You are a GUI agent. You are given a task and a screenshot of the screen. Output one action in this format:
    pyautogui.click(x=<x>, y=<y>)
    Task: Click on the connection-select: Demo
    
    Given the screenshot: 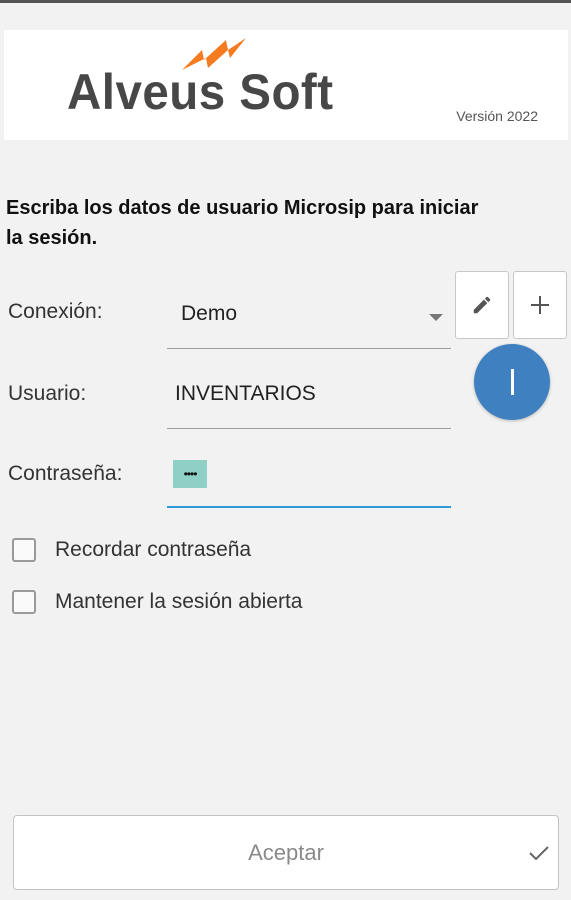 What is the action you would take?
    pyautogui.click(x=309, y=319)
    